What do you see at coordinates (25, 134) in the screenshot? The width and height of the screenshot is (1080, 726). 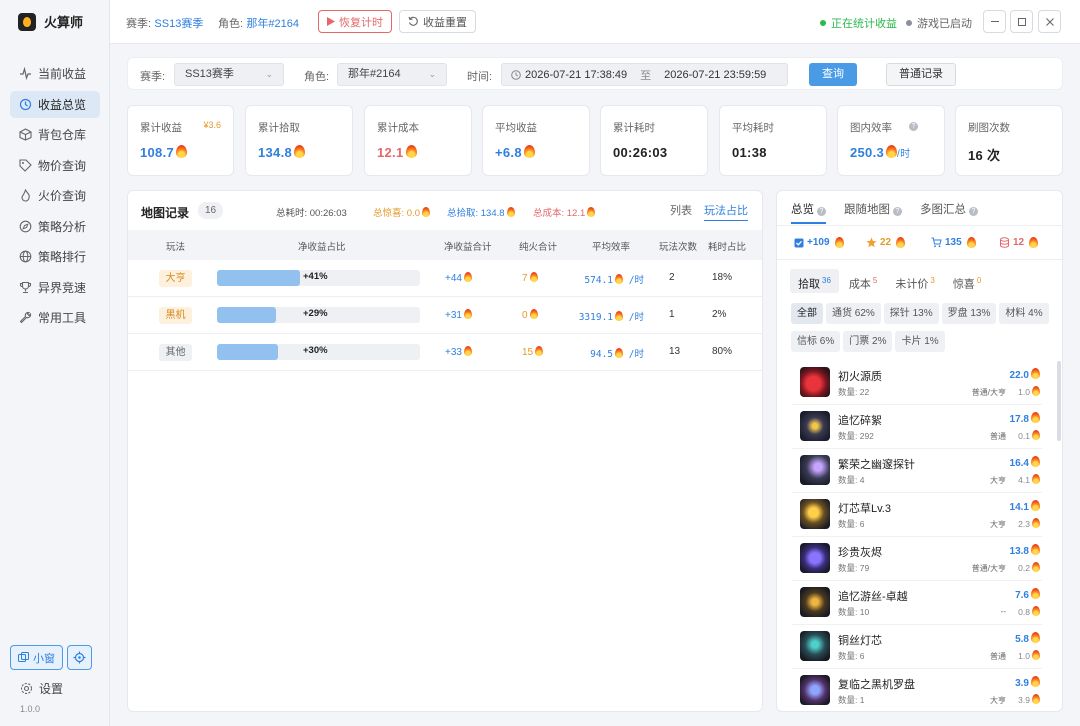 I see `box-icon` at bounding box center [25, 134].